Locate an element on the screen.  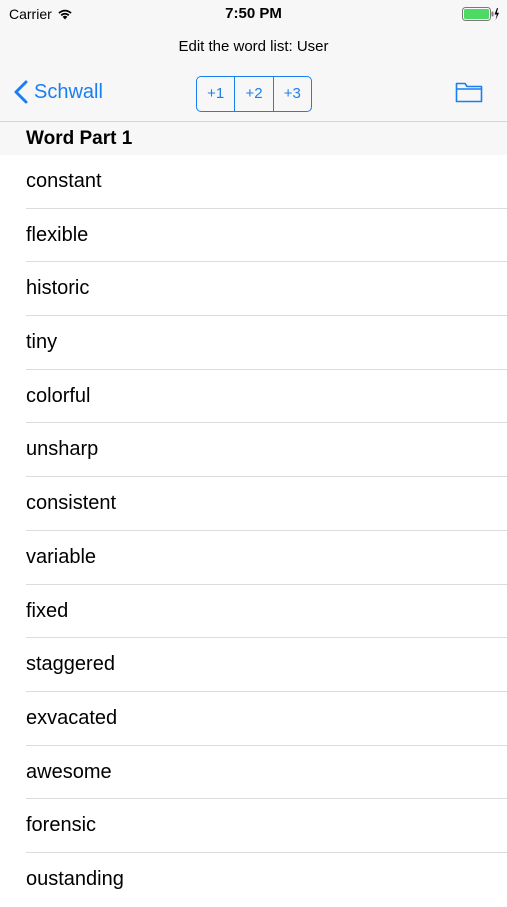
folder-button is located at coordinates (469, 94).